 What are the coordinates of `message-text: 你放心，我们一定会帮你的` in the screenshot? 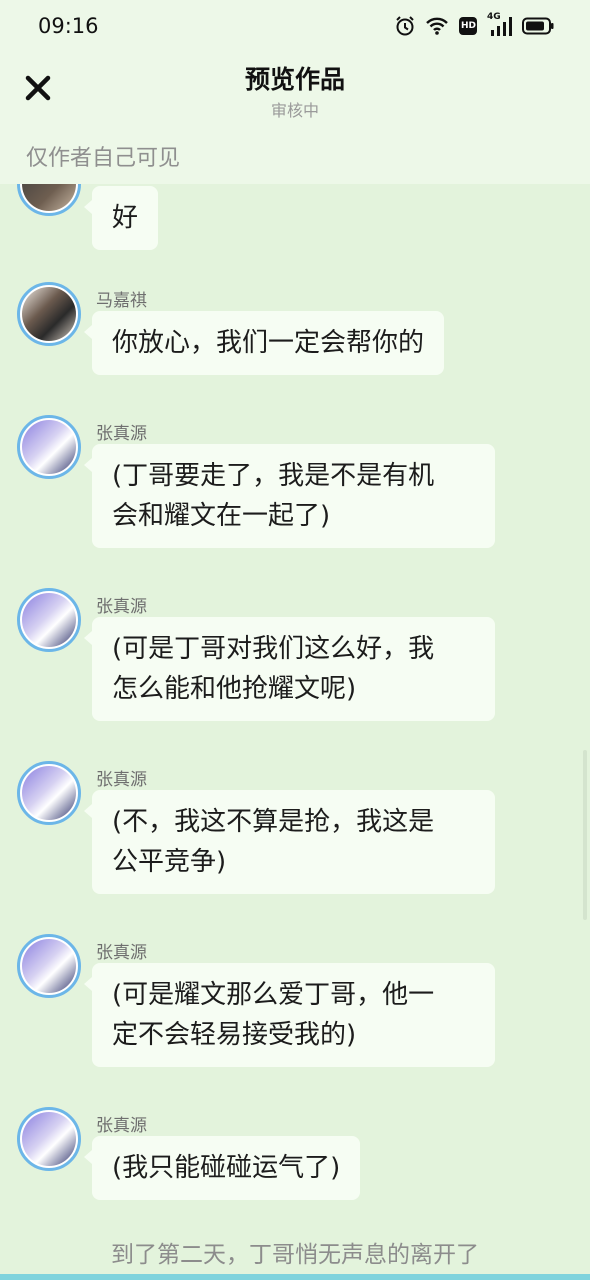 It's located at (268, 343).